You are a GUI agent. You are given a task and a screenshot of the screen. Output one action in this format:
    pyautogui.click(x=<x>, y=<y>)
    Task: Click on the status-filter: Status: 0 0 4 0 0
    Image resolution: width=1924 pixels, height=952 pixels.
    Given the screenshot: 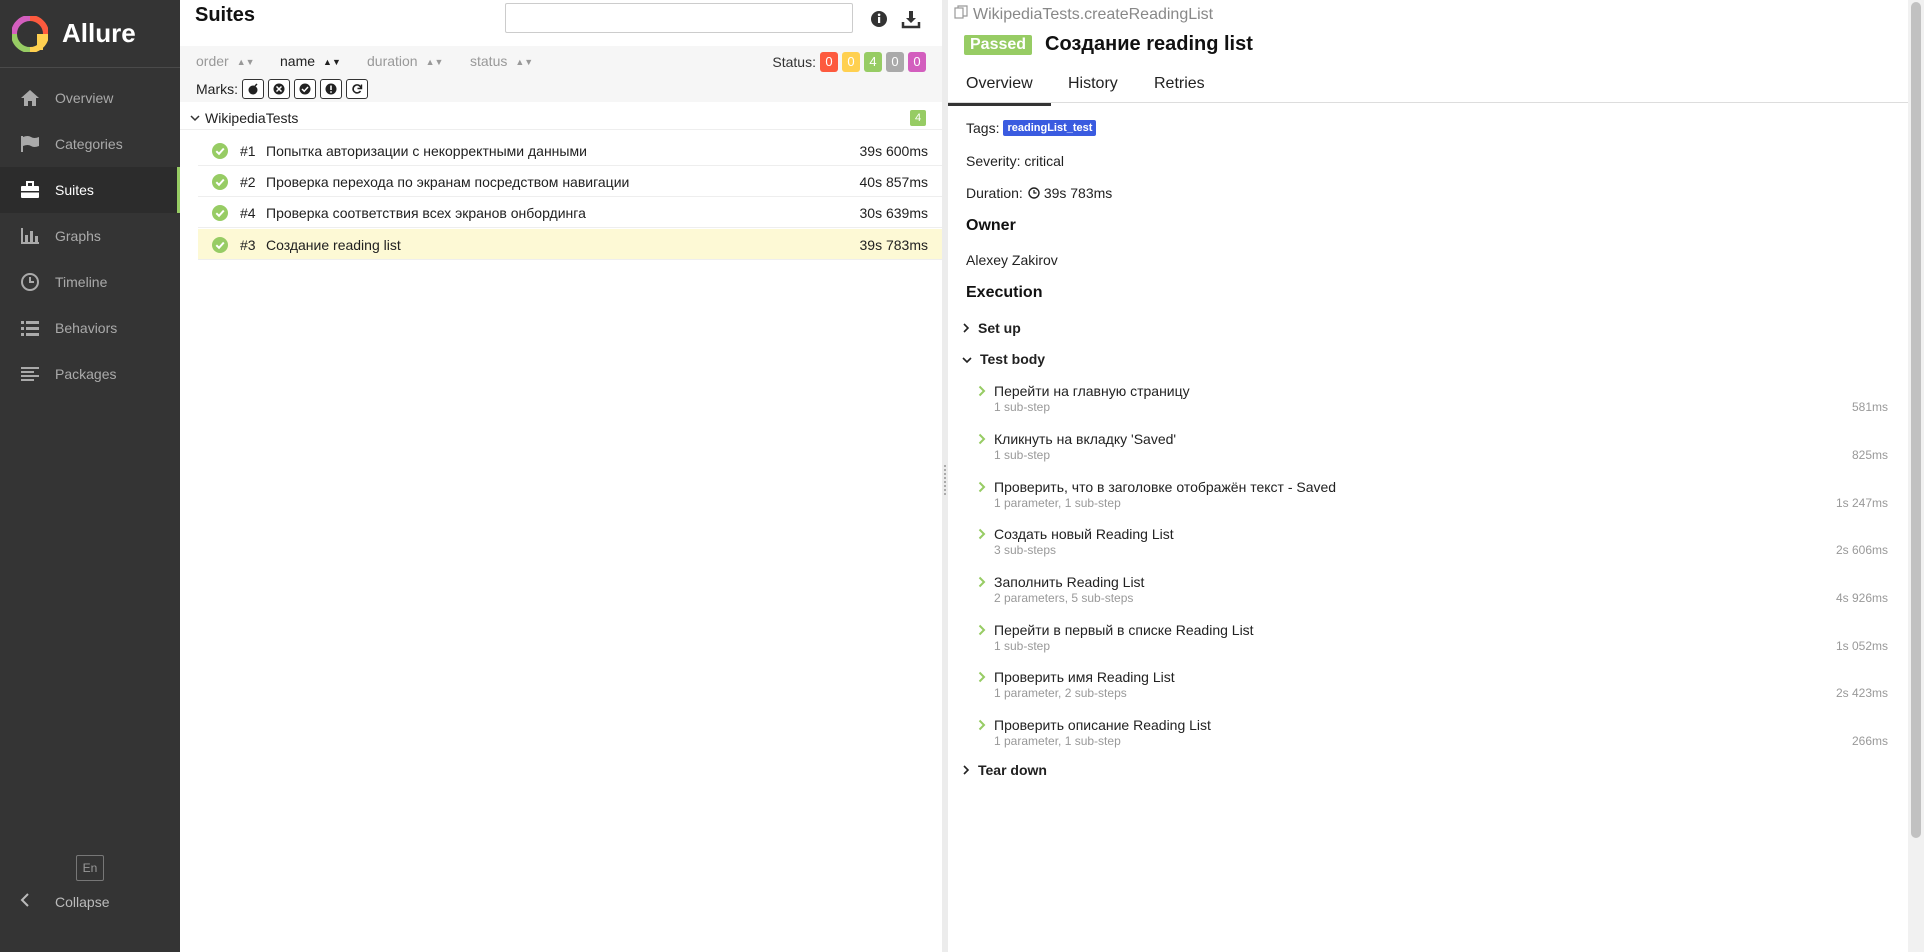 What is the action you would take?
    pyautogui.click(x=849, y=62)
    